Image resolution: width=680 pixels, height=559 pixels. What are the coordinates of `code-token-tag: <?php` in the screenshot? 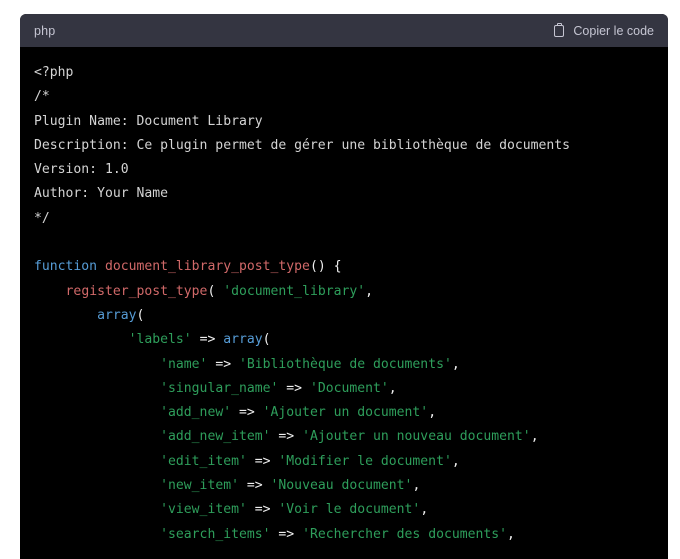 It's located at (54, 72).